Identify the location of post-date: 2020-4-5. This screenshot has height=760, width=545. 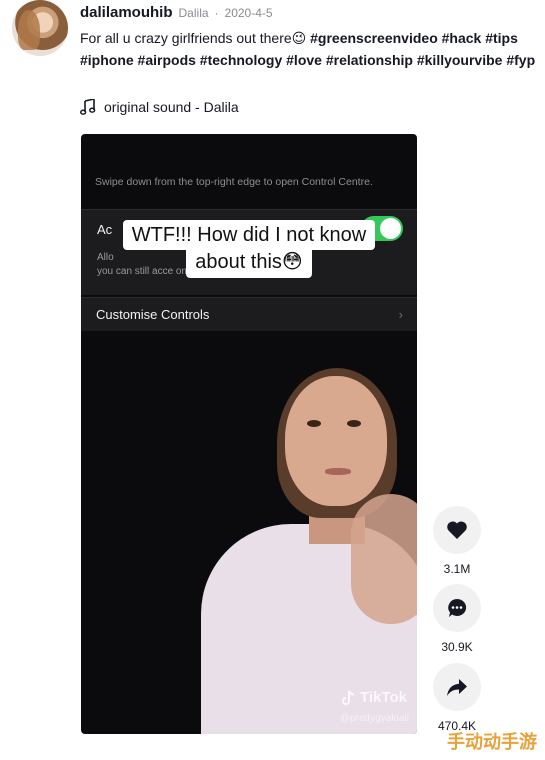
(248, 13).